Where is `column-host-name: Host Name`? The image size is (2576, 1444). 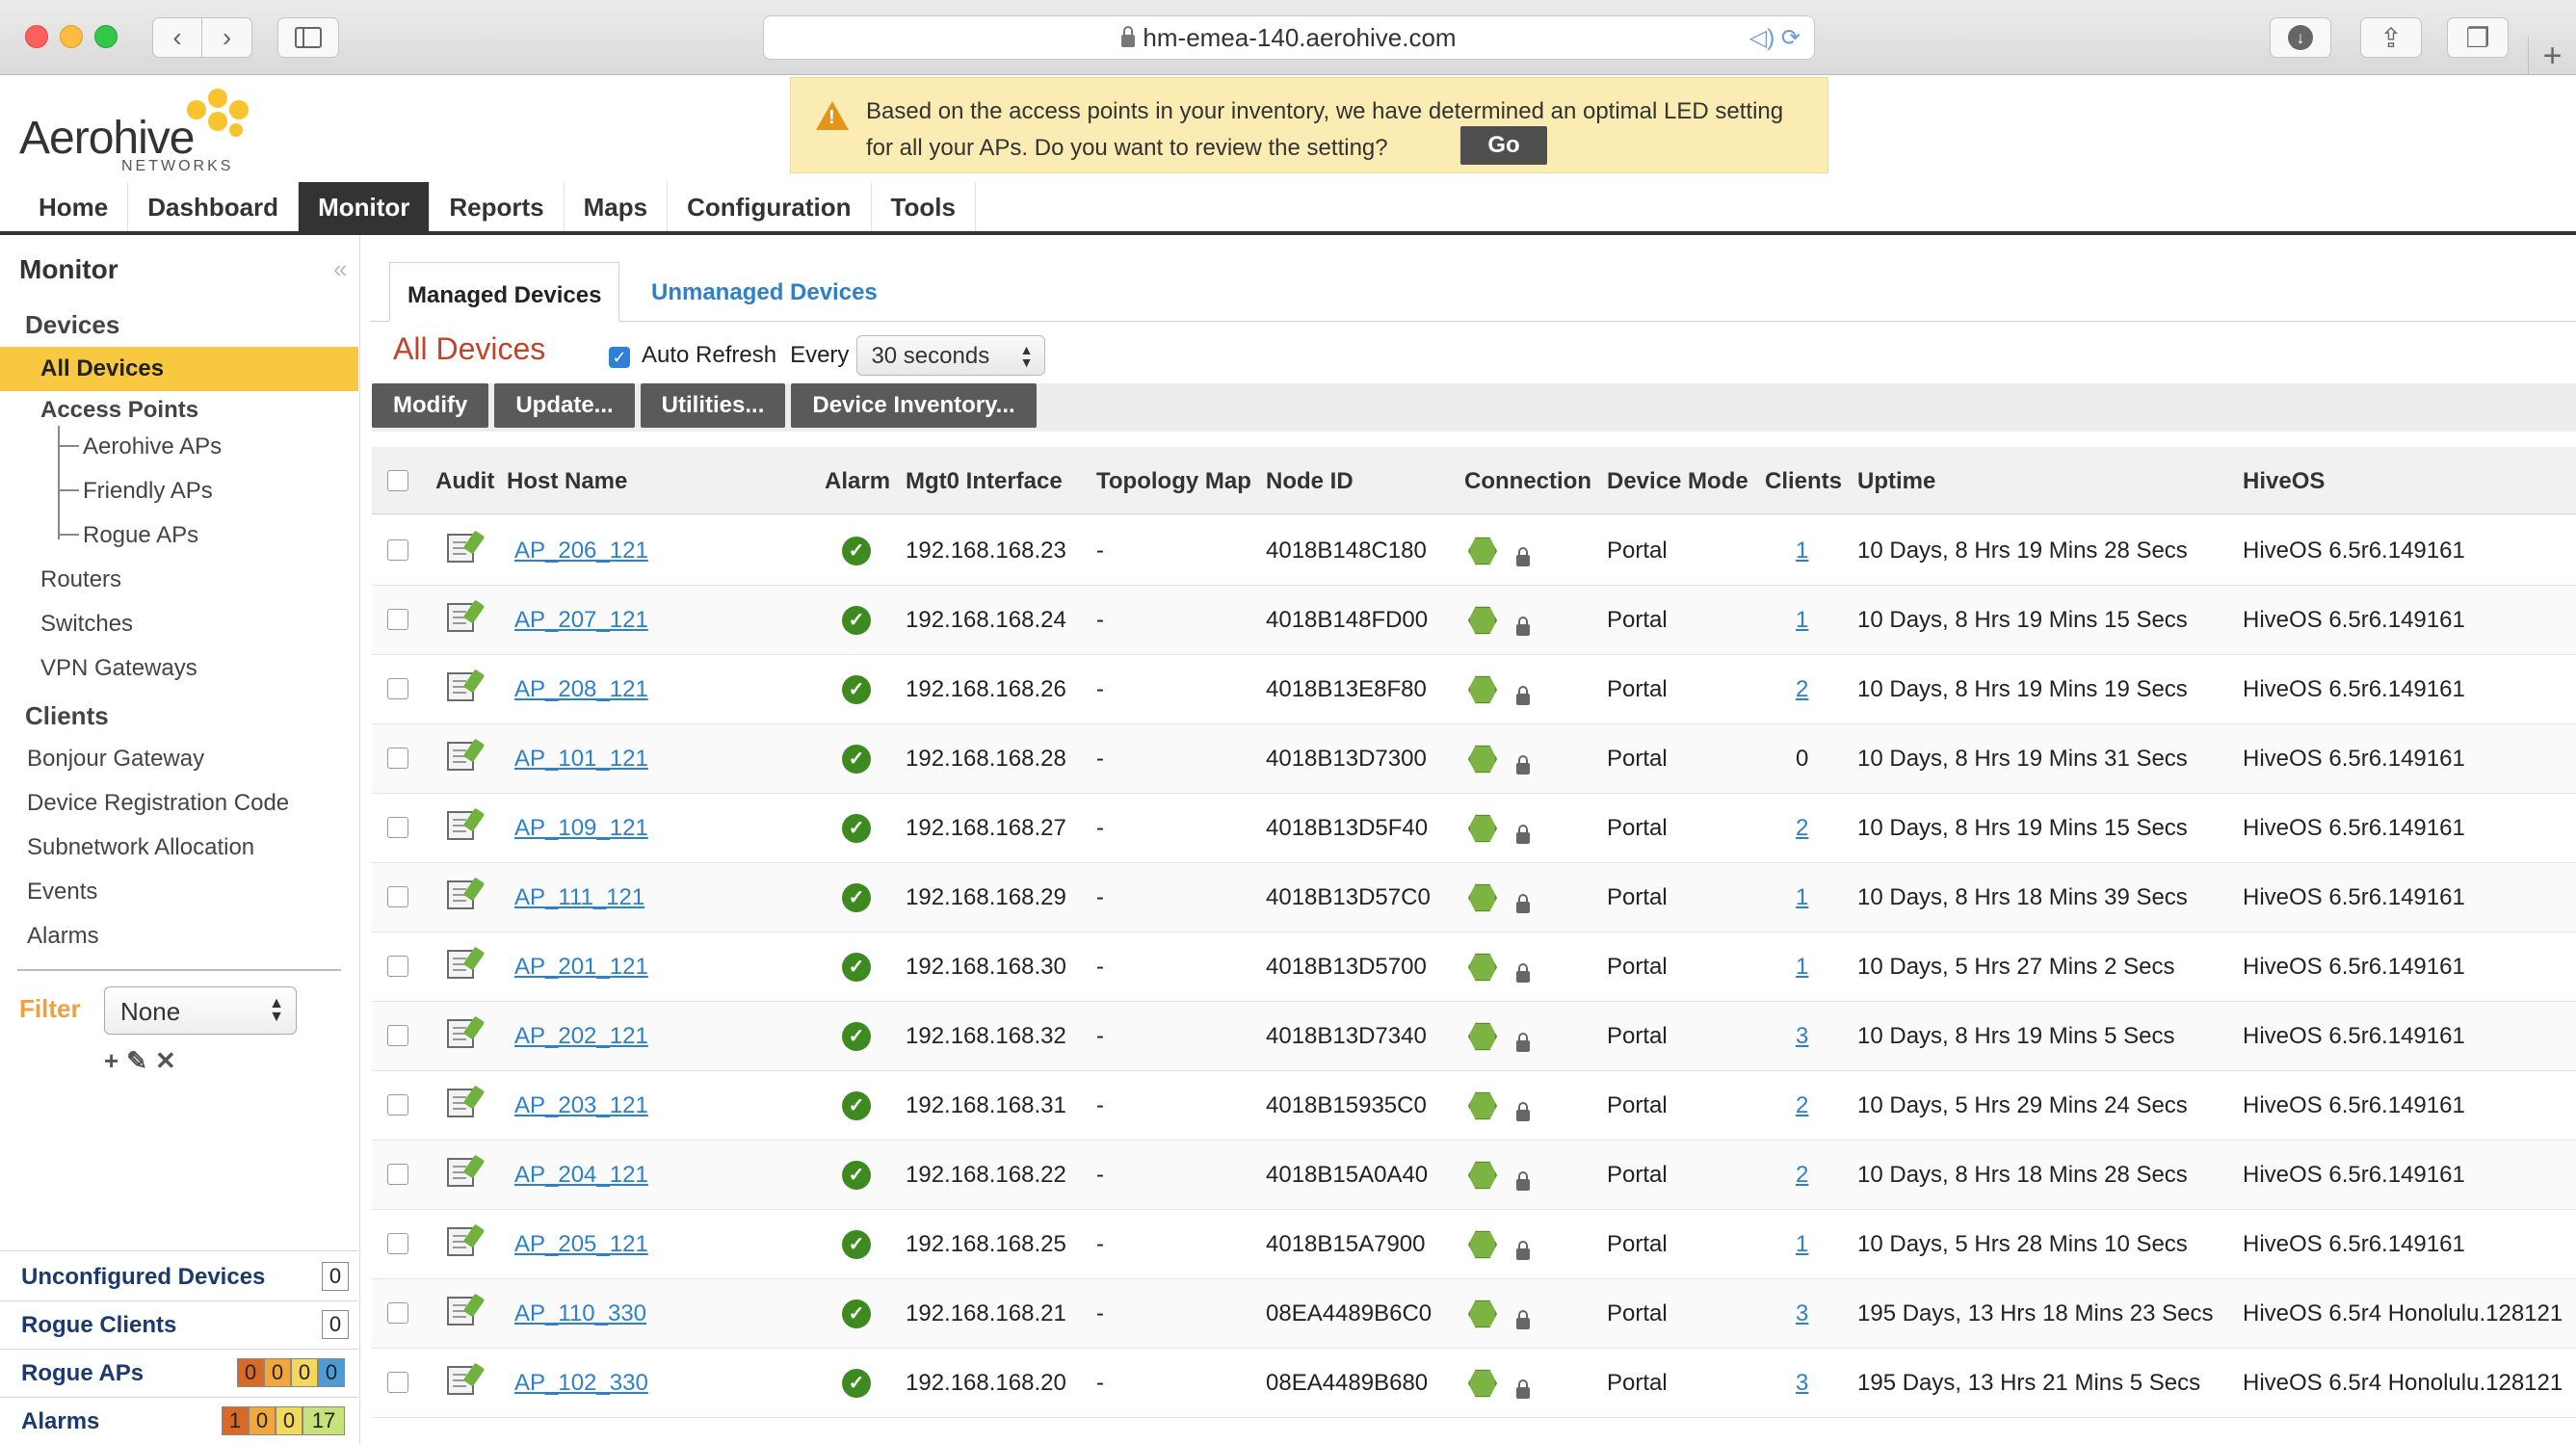 column-host-name: Host Name is located at coordinates (567, 481).